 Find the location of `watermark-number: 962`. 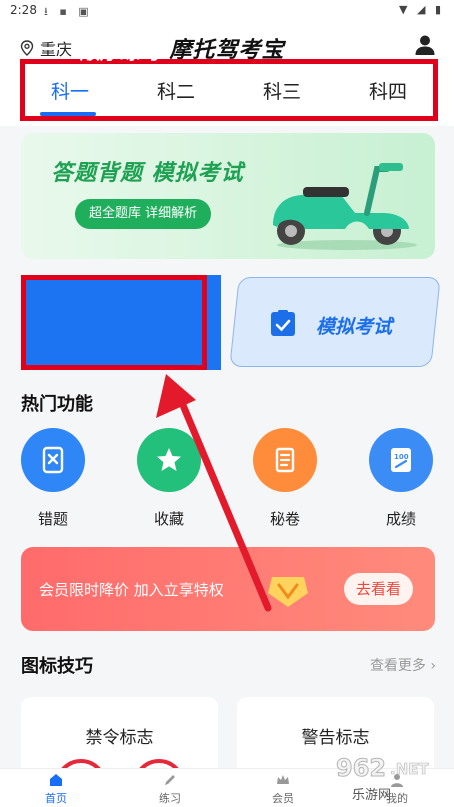

watermark-number: 962 is located at coordinates (361, 768).